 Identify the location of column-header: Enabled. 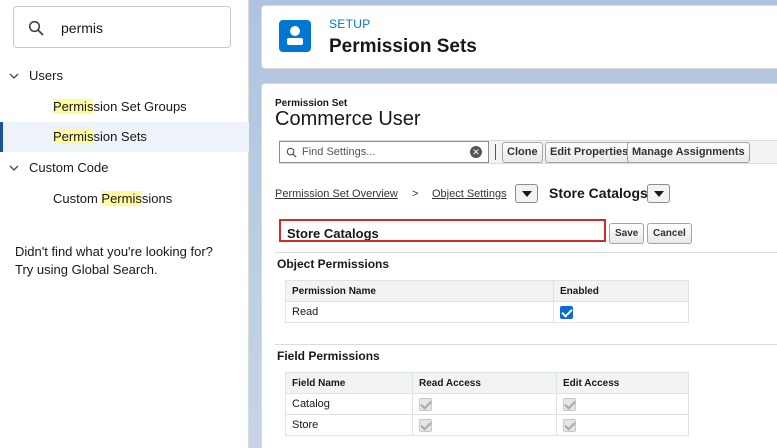
(621, 291).